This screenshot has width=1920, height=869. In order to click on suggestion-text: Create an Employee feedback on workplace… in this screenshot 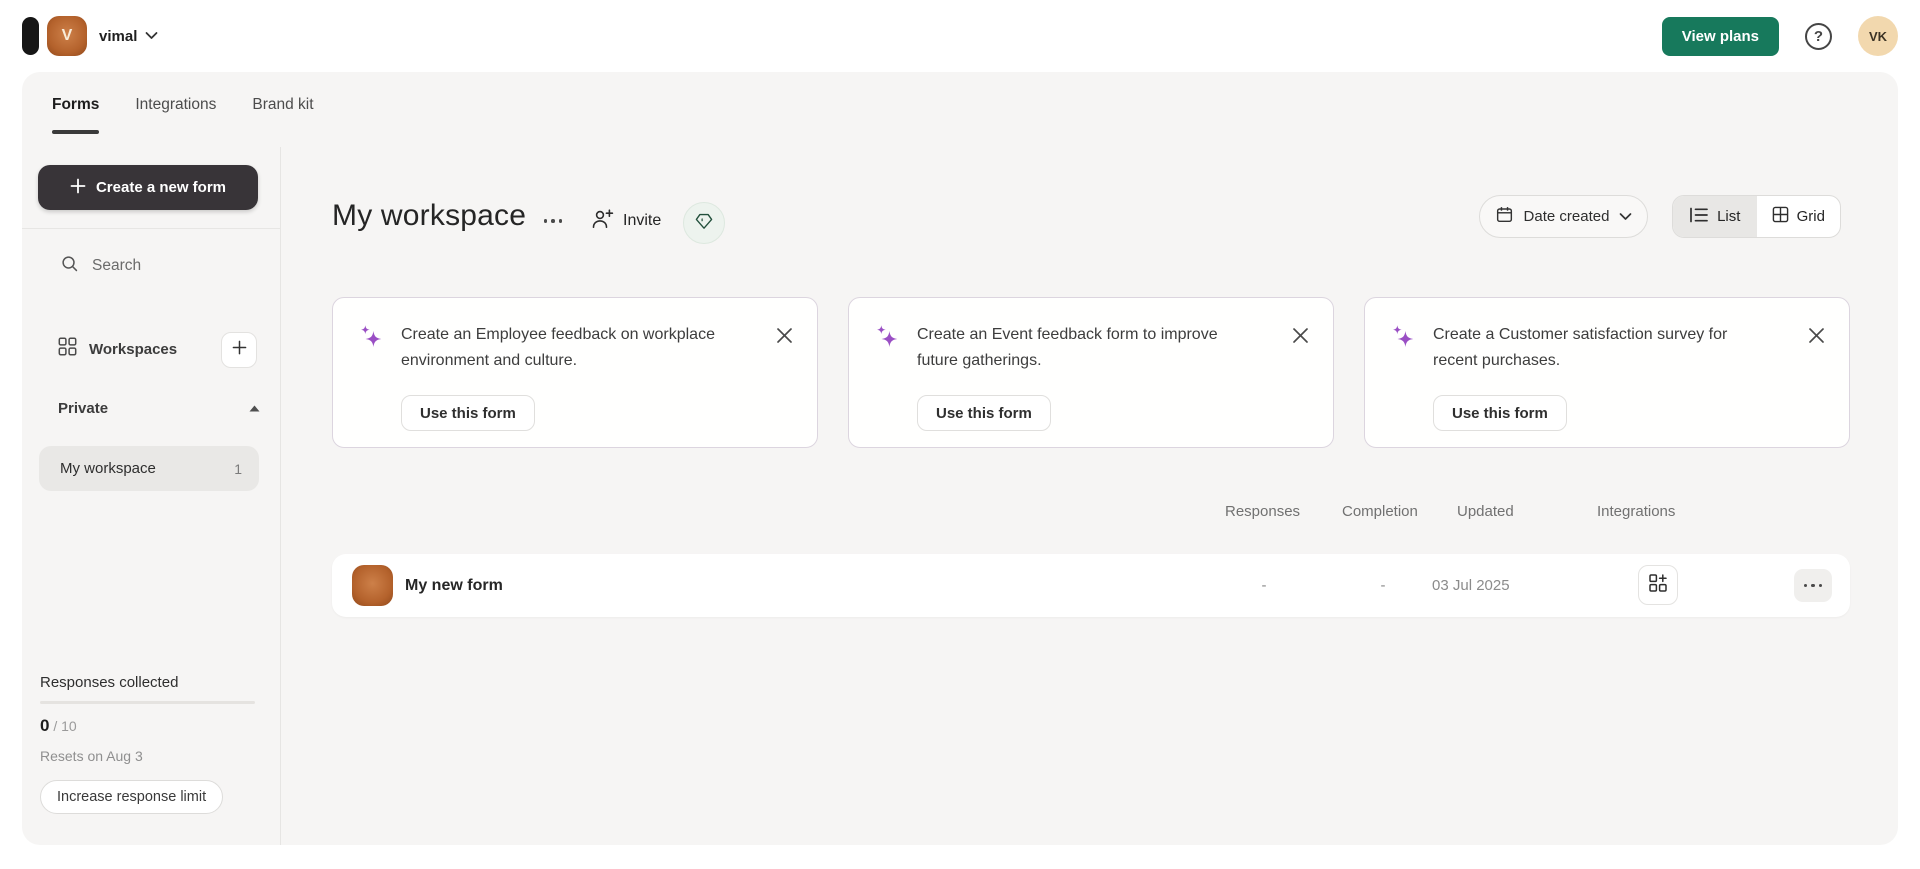, I will do `click(558, 347)`.